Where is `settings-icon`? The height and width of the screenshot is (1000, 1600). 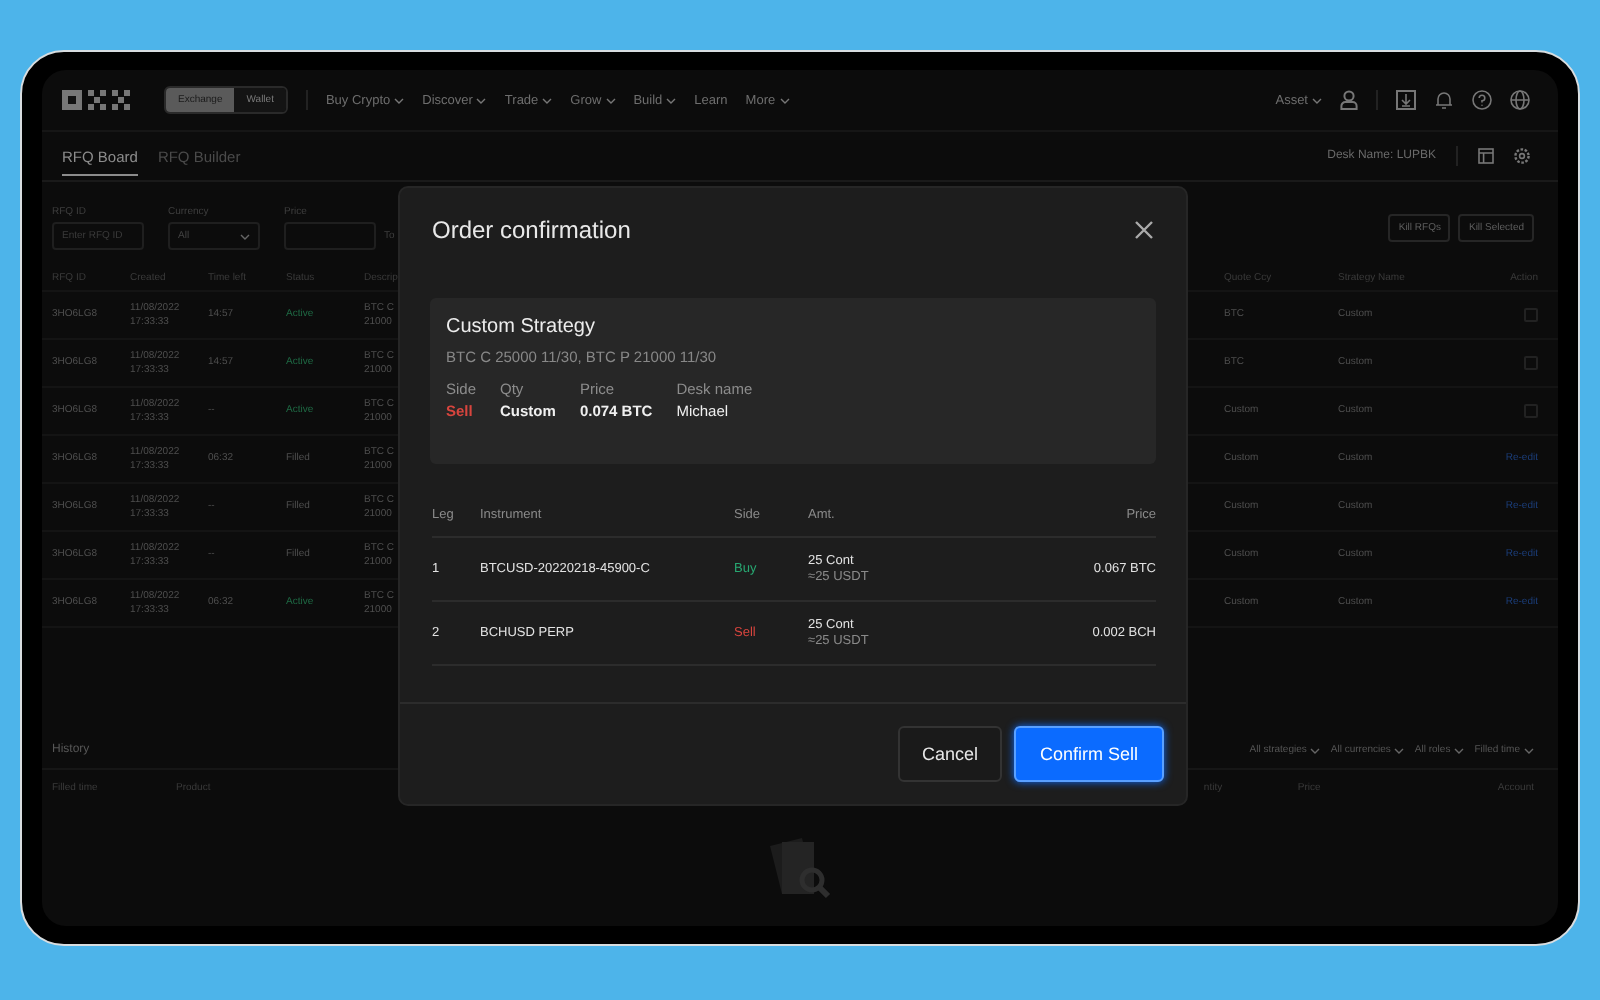 settings-icon is located at coordinates (1522, 156).